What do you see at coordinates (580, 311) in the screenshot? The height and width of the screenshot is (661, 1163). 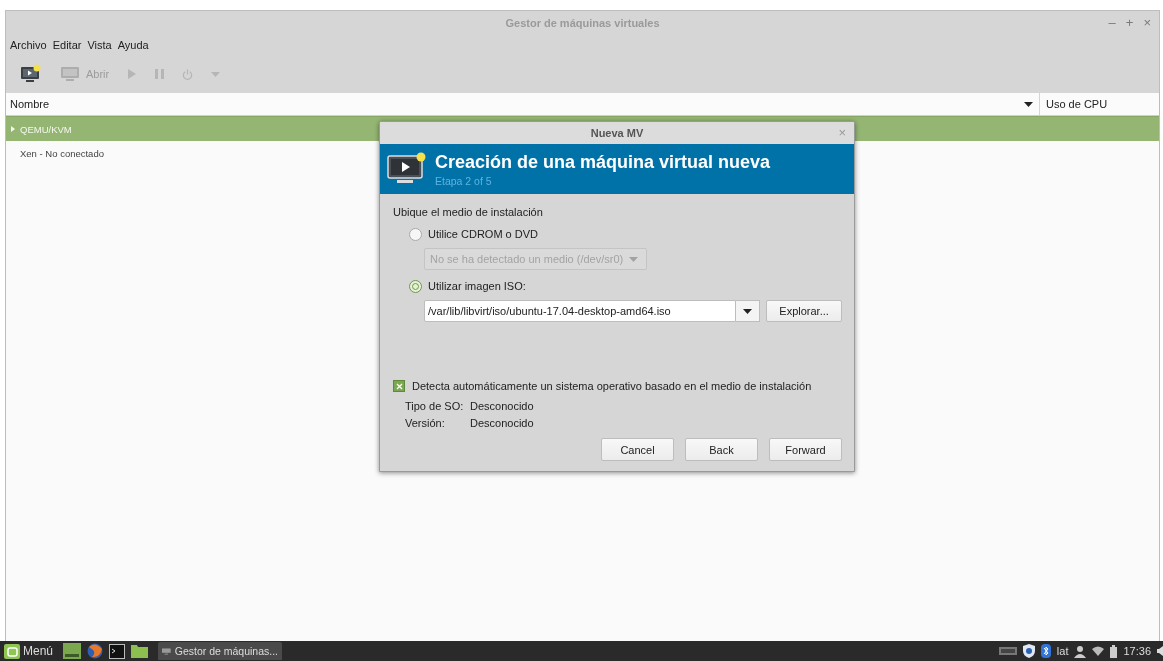 I see `iso-path-field: /var/lib/libvirt/iso/ubuntu-17.04-desktop-amd64.iso` at bounding box center [580, 311].